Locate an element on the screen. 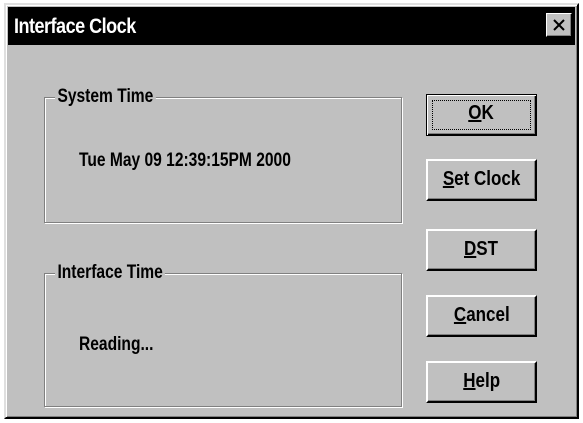 This screenshot has height=423, width=583. system-time-value: Tue May 09 12:39:15PM 2000 is located at coordinates (185, 160).